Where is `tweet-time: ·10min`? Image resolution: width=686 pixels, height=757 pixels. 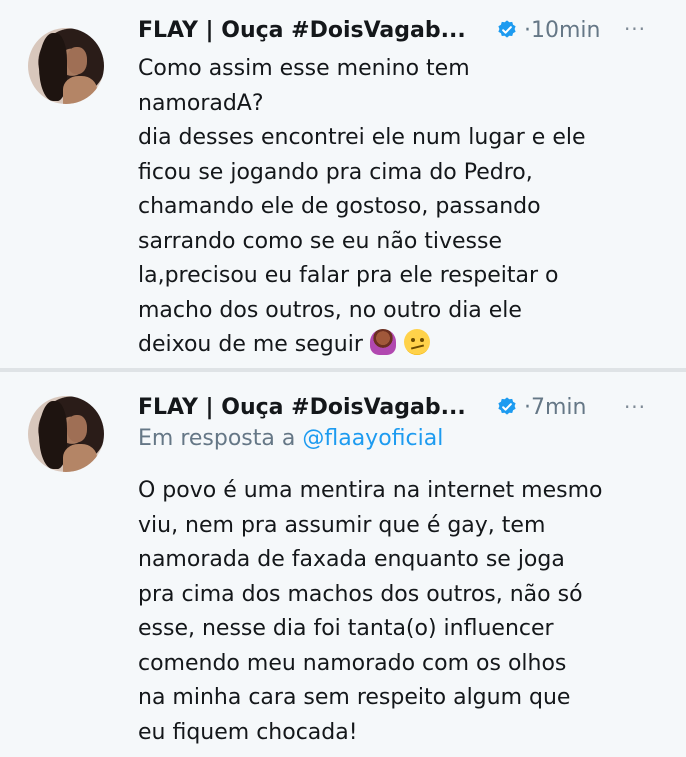
tweet-time: ·10min is located at coordinates (562, 30).